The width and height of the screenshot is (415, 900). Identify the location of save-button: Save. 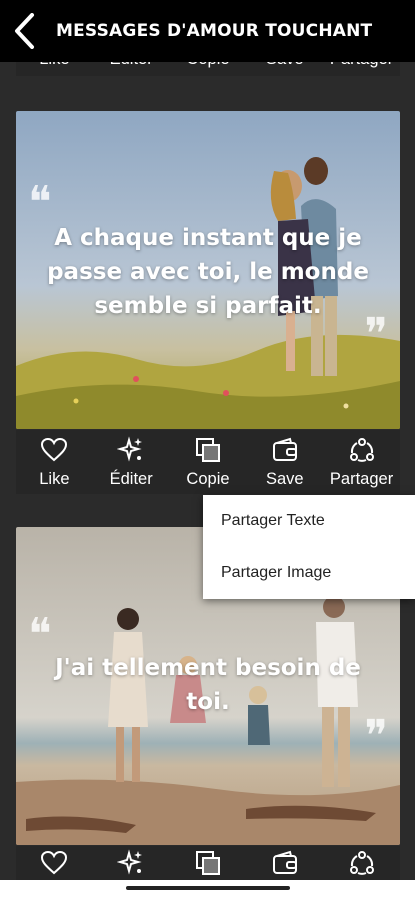
(285, 462).